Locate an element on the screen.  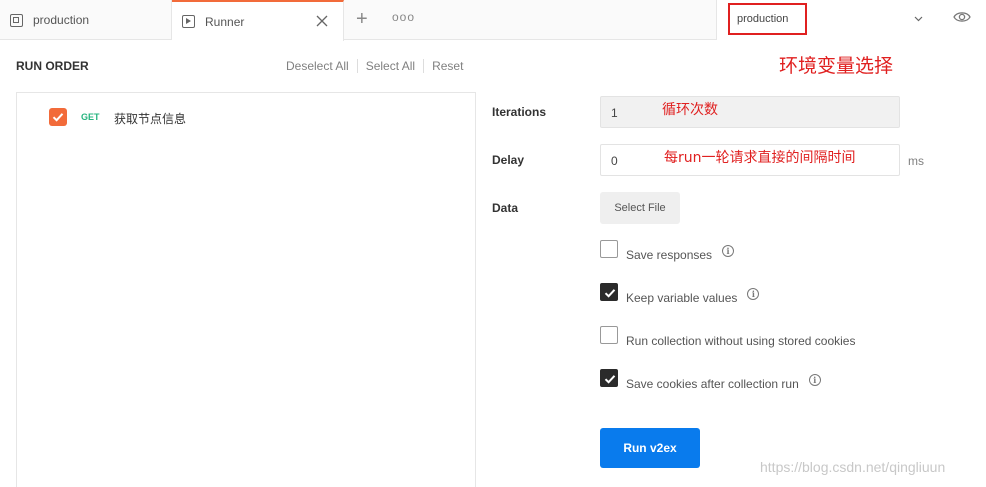
keep-variable-values-checkbox is located at coordinates (609, 292).